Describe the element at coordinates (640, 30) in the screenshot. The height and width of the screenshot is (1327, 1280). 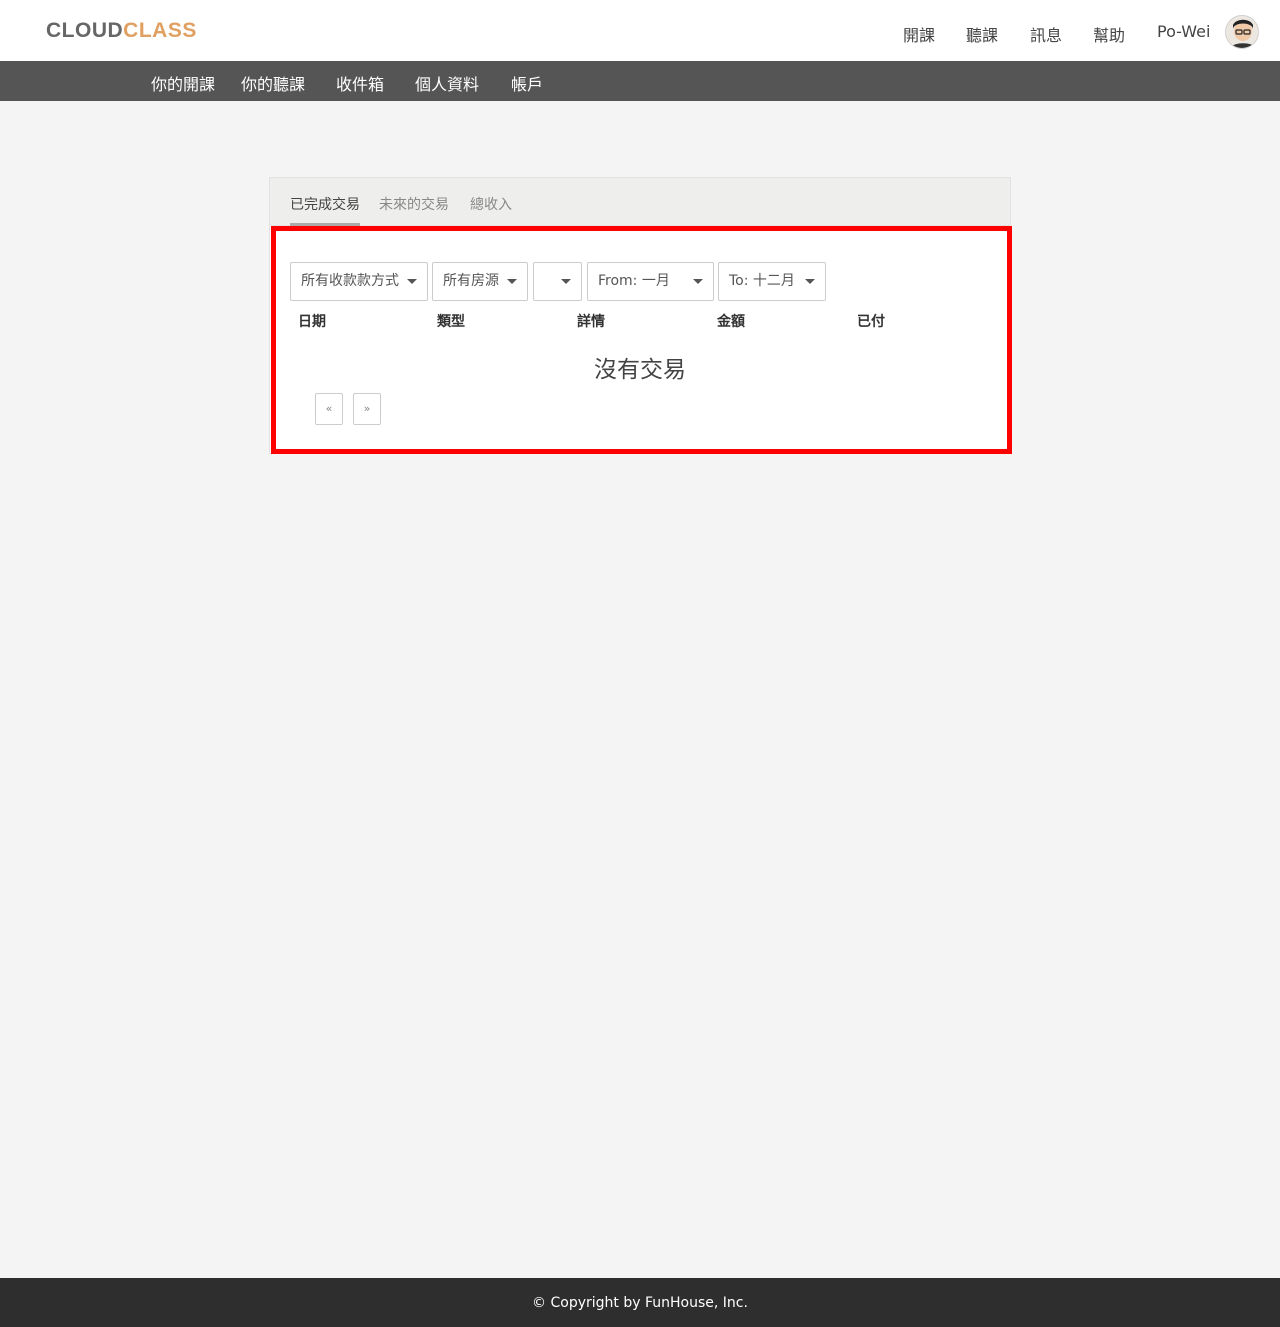
I see `top-header: CLOUDCLASS 開課 聽課 訊息 幫助 Po-Wei` at that location.